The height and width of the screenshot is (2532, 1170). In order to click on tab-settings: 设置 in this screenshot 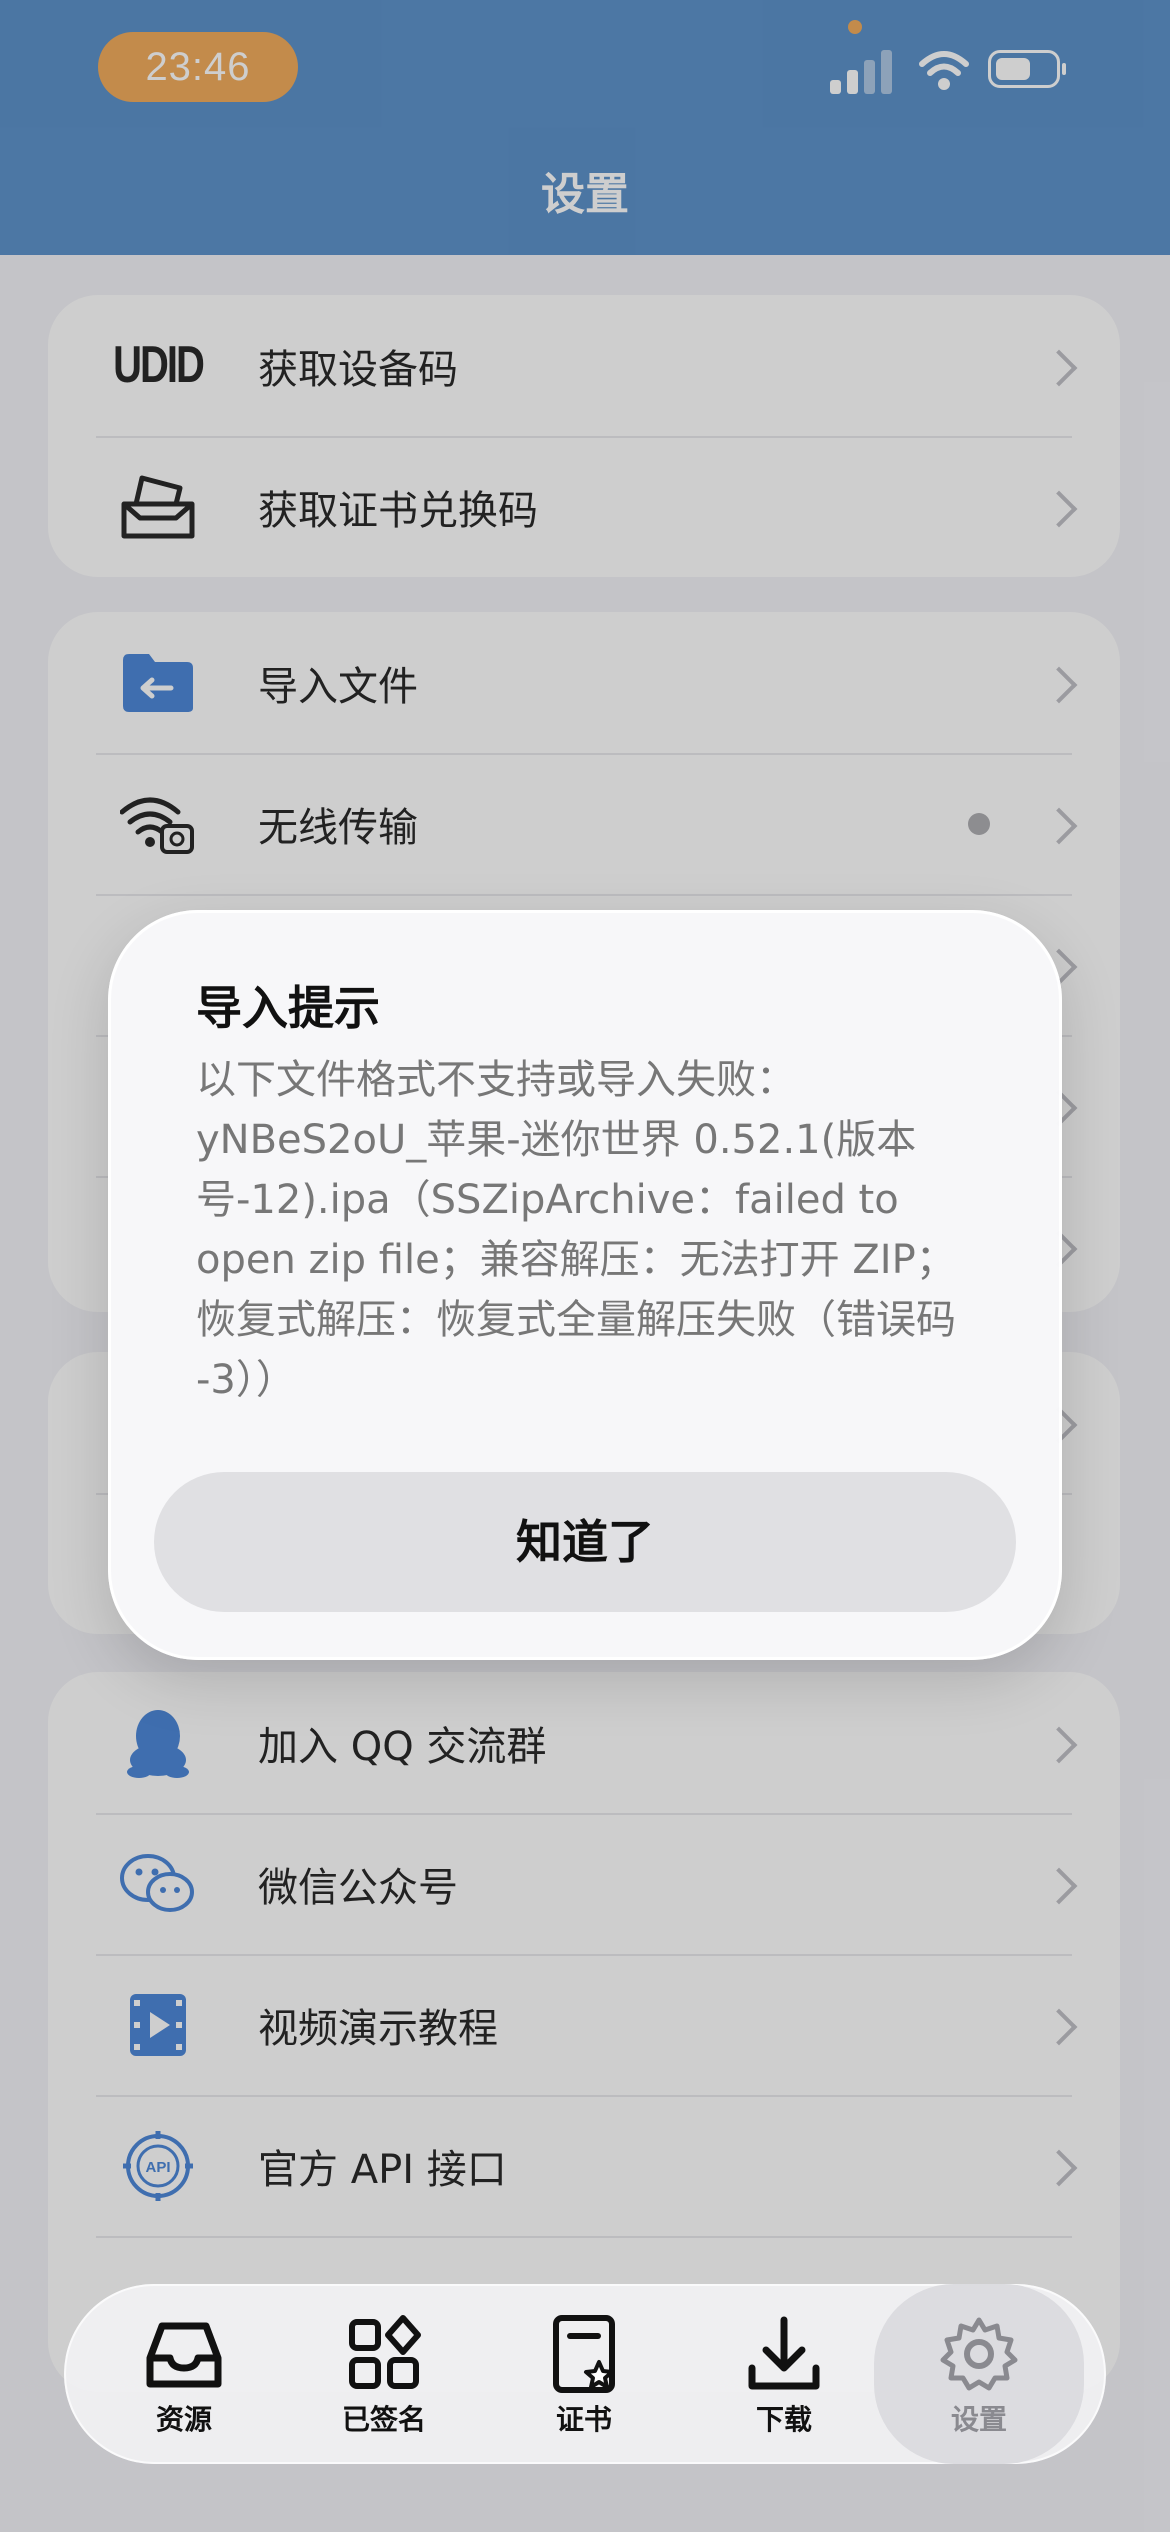, I will do `click(979, 2374)`.